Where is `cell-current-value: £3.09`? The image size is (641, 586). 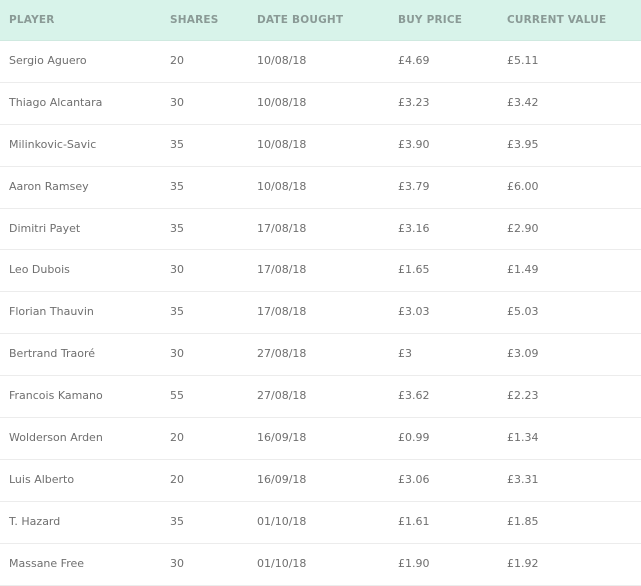
cell-current-value: £3.09 is located at coordinates (523, 354).